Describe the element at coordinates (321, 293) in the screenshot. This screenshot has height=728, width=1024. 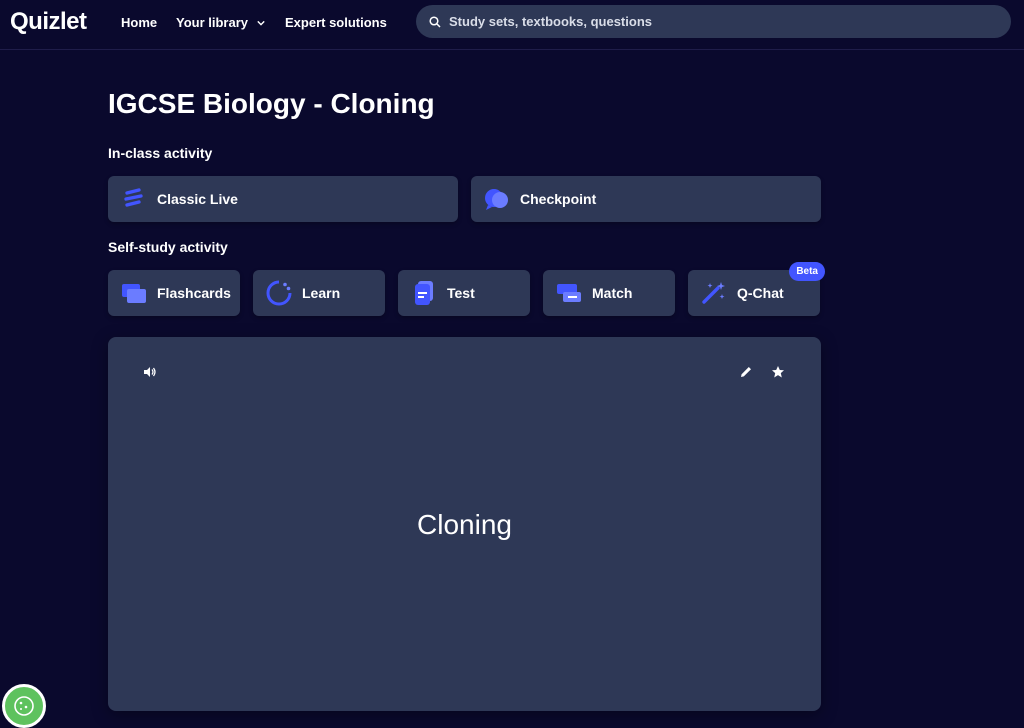
I see `learn-label: Learn` at that location.